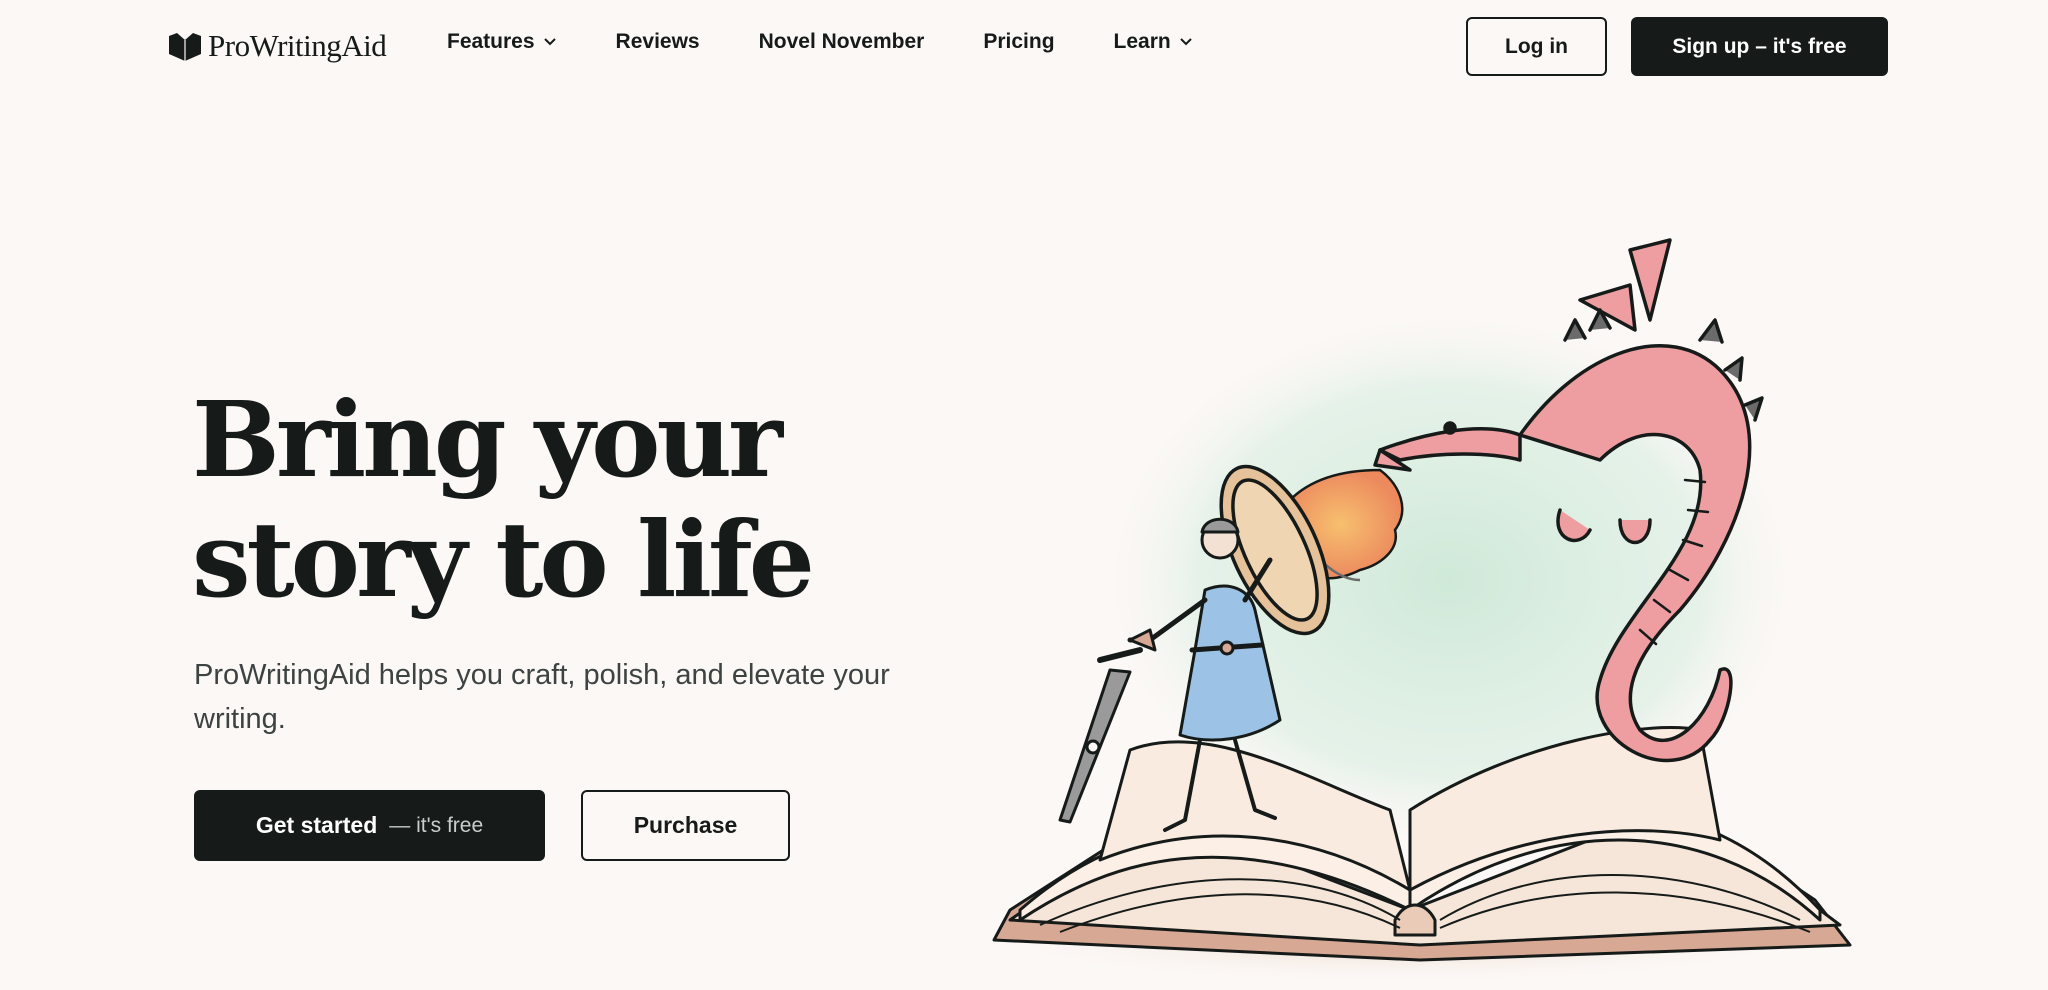 The width and height of the screenshot is (2048, 990). What do you see at coordinates (491, 41) in the screenshot?
I see `nav-item-label: Features` at bounding box center [491, 41].